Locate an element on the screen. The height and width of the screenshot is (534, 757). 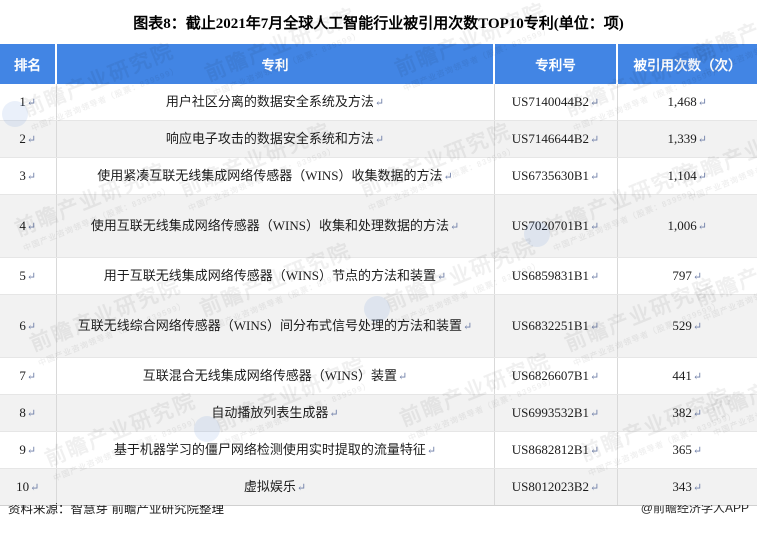
page-title: 图表8：截止2021年7月全球人工智能行业被引用次数TOP10专利(单位：项) is located at coordinates (378, 23).